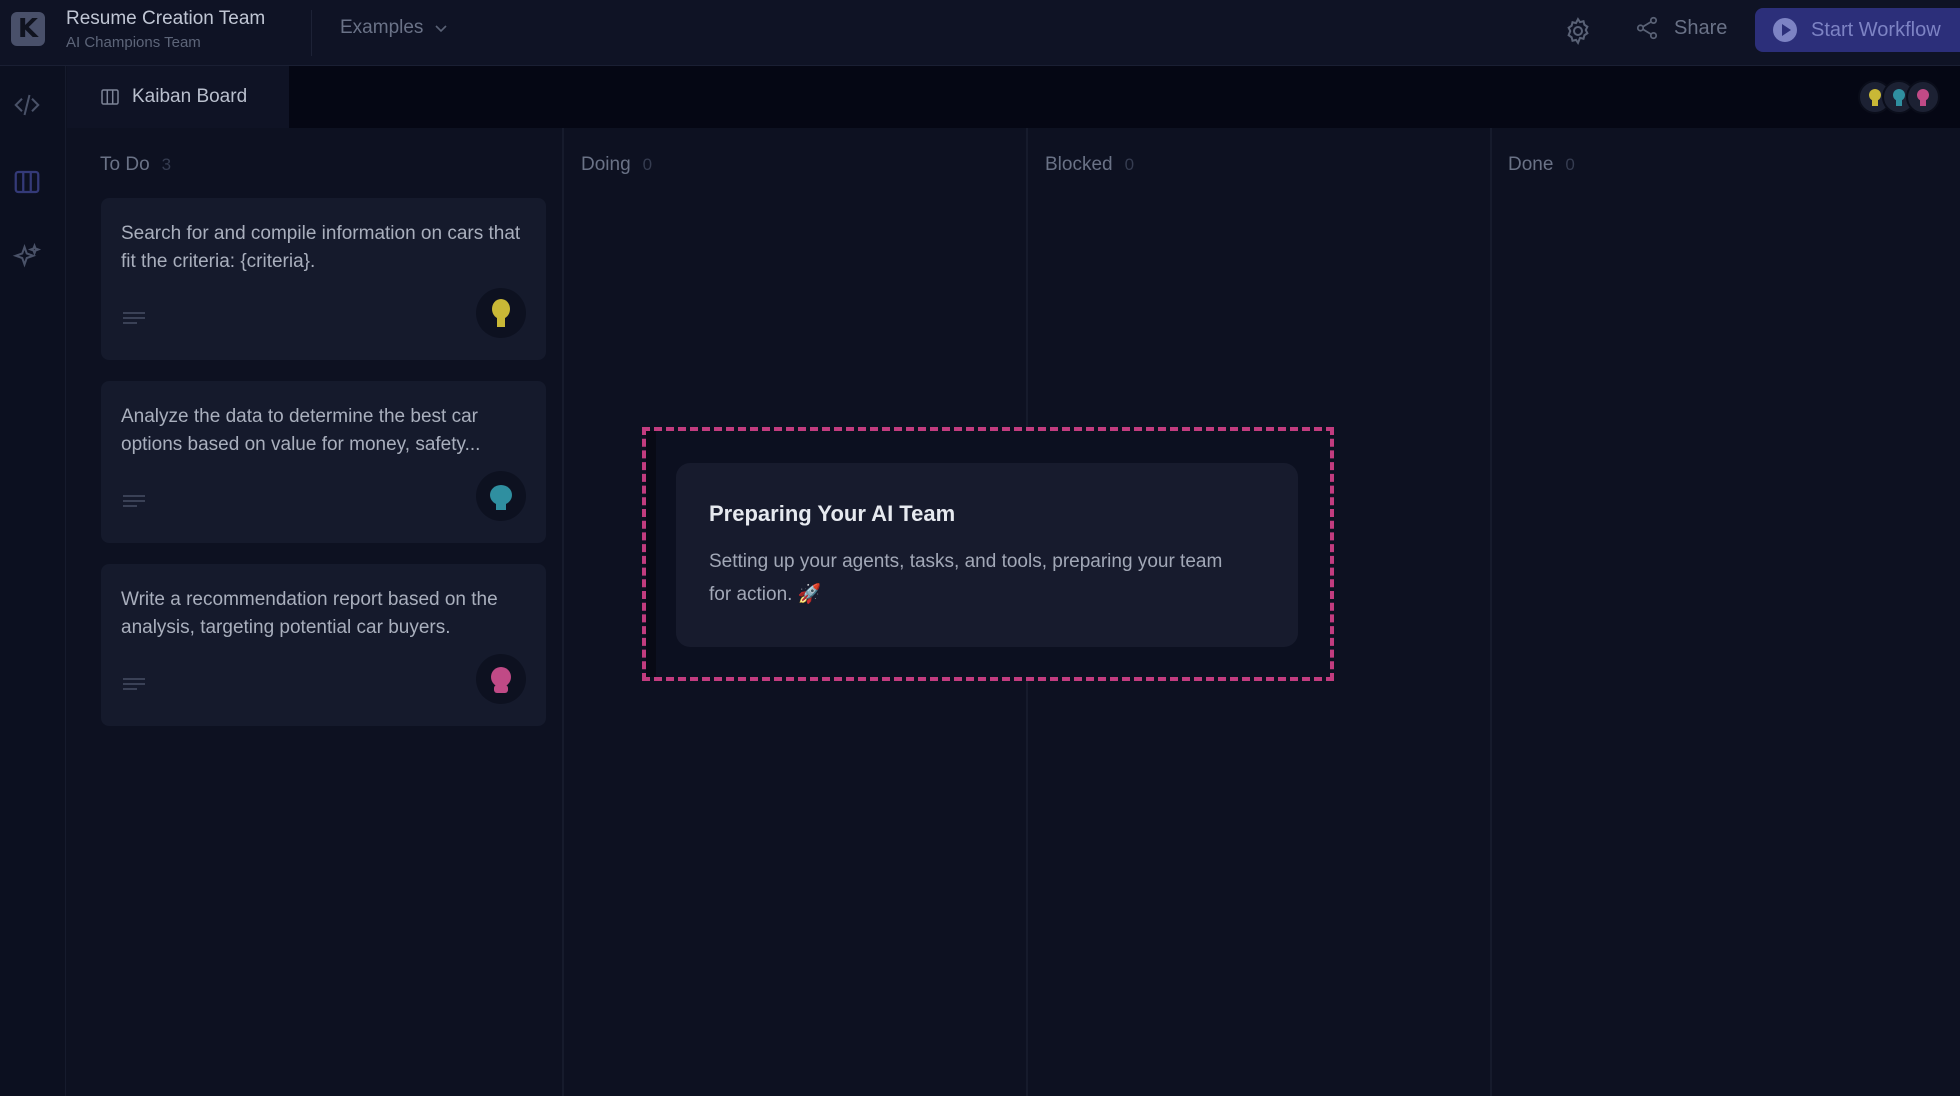 The height and width of the screenshot is (1096, 1960). I want to click on frame-shadow-bar, so click(651, 554).